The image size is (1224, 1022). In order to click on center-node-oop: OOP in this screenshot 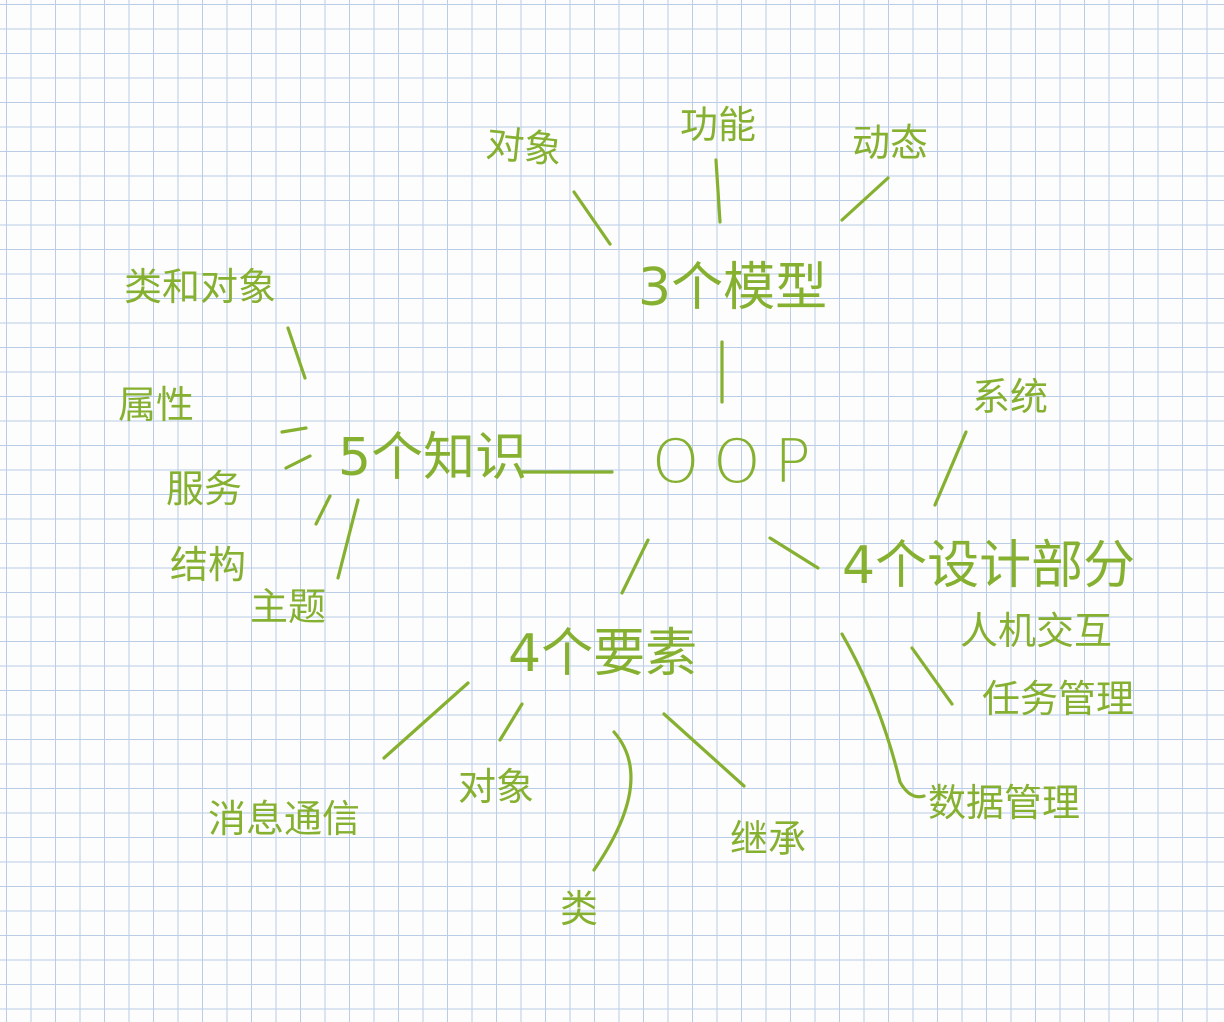, I will do `click(738, 462)`.